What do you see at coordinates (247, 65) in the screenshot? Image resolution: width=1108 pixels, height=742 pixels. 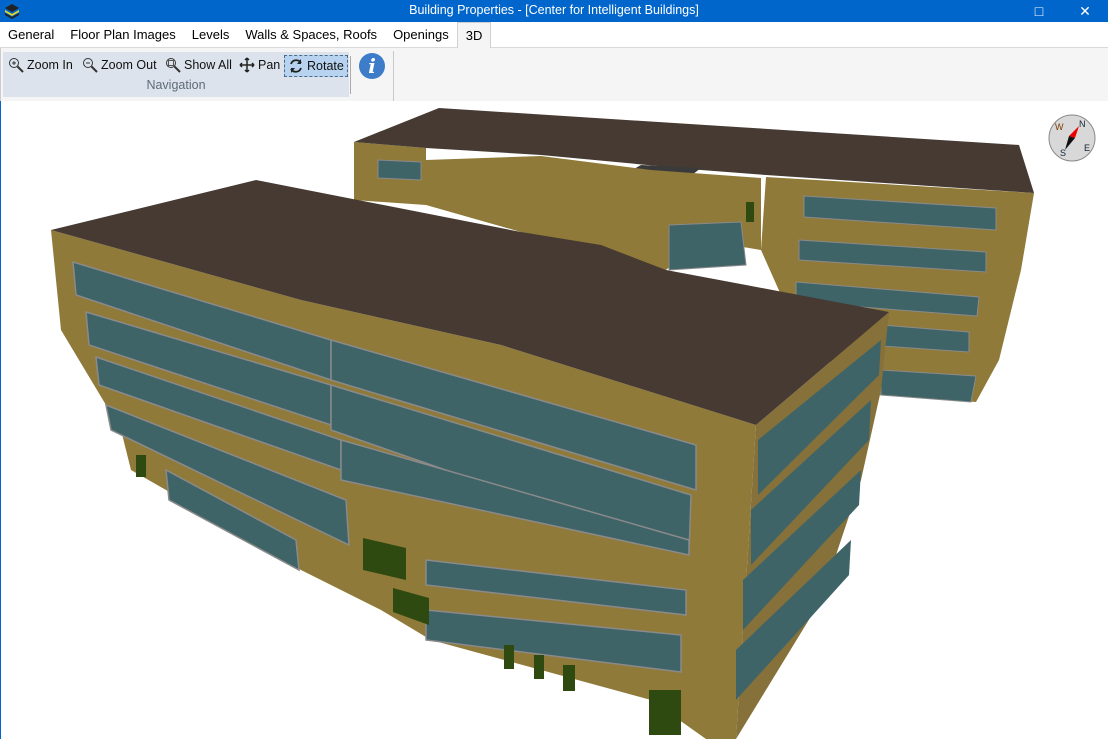 I see `pan-icon` at bounding box center [247, 65].